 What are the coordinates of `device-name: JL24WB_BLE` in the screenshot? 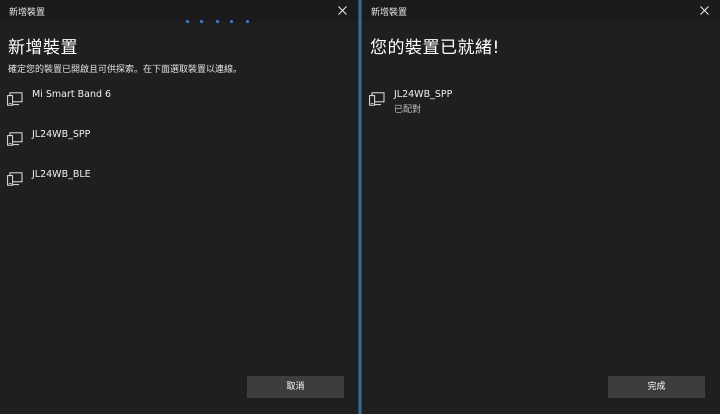 It's located at (61, 174).